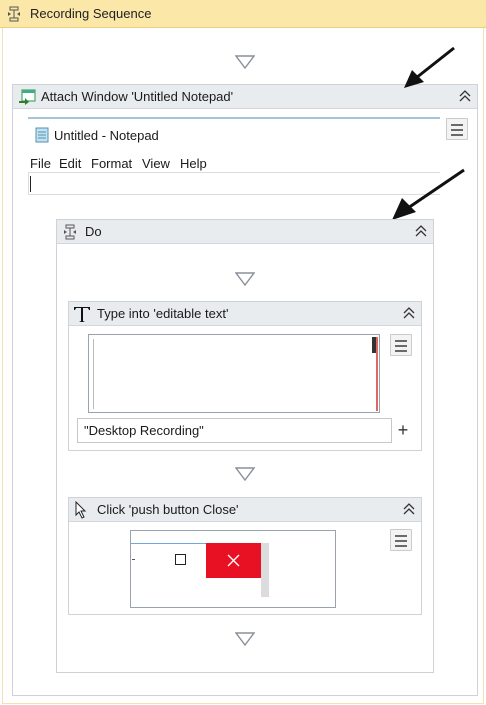 The image size is (486, 705). What do you see at coordinates (234, 183) in the screenshot?
I see `notepad-edit-area` at bounding box center [234, 183].